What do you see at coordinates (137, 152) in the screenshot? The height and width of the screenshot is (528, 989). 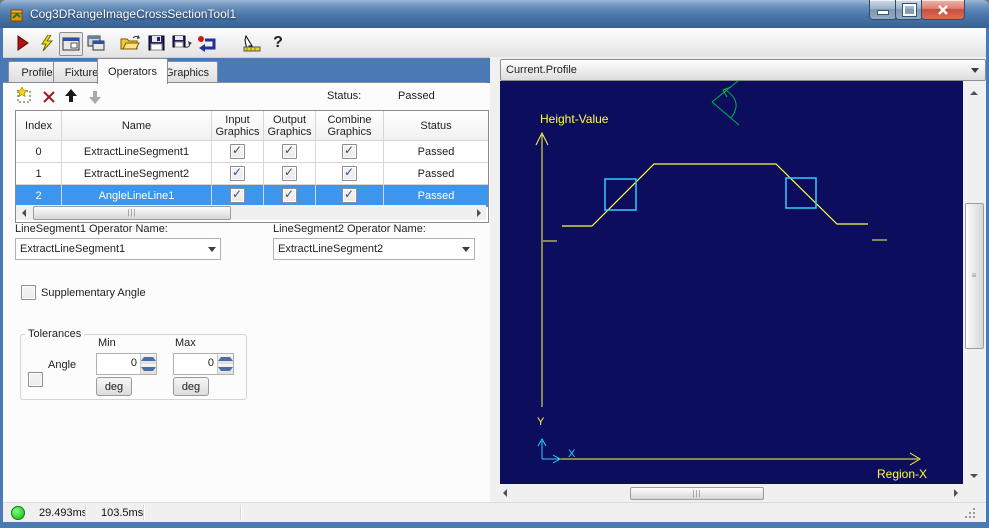 I see `cell-name: ExtractLineSegment1` at bounding box center [137, 152].